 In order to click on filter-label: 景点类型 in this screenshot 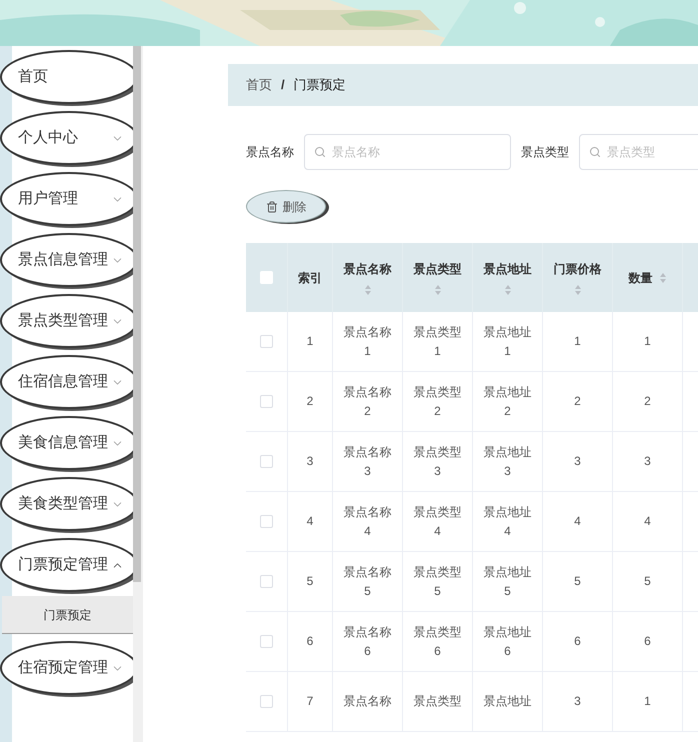, I will do `click(545, 152)`.